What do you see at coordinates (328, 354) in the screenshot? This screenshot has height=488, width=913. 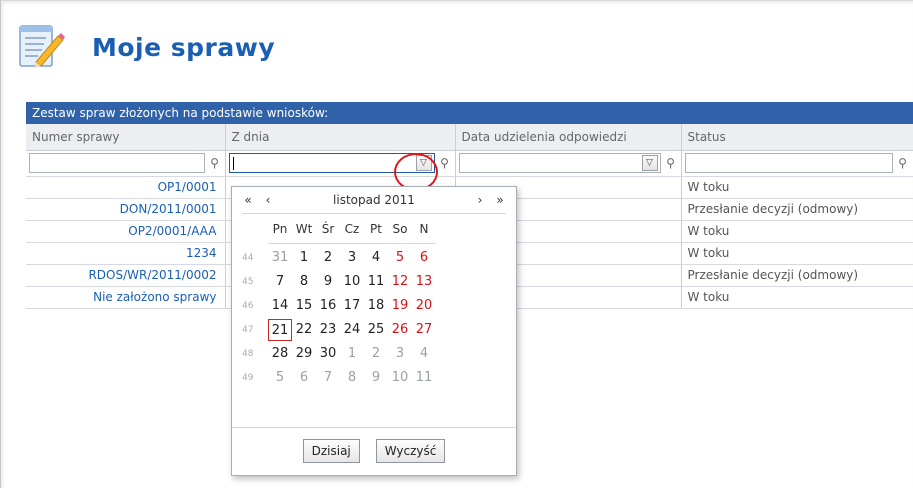 I see `calendar-day: 30` at bounding box center [328, 354].